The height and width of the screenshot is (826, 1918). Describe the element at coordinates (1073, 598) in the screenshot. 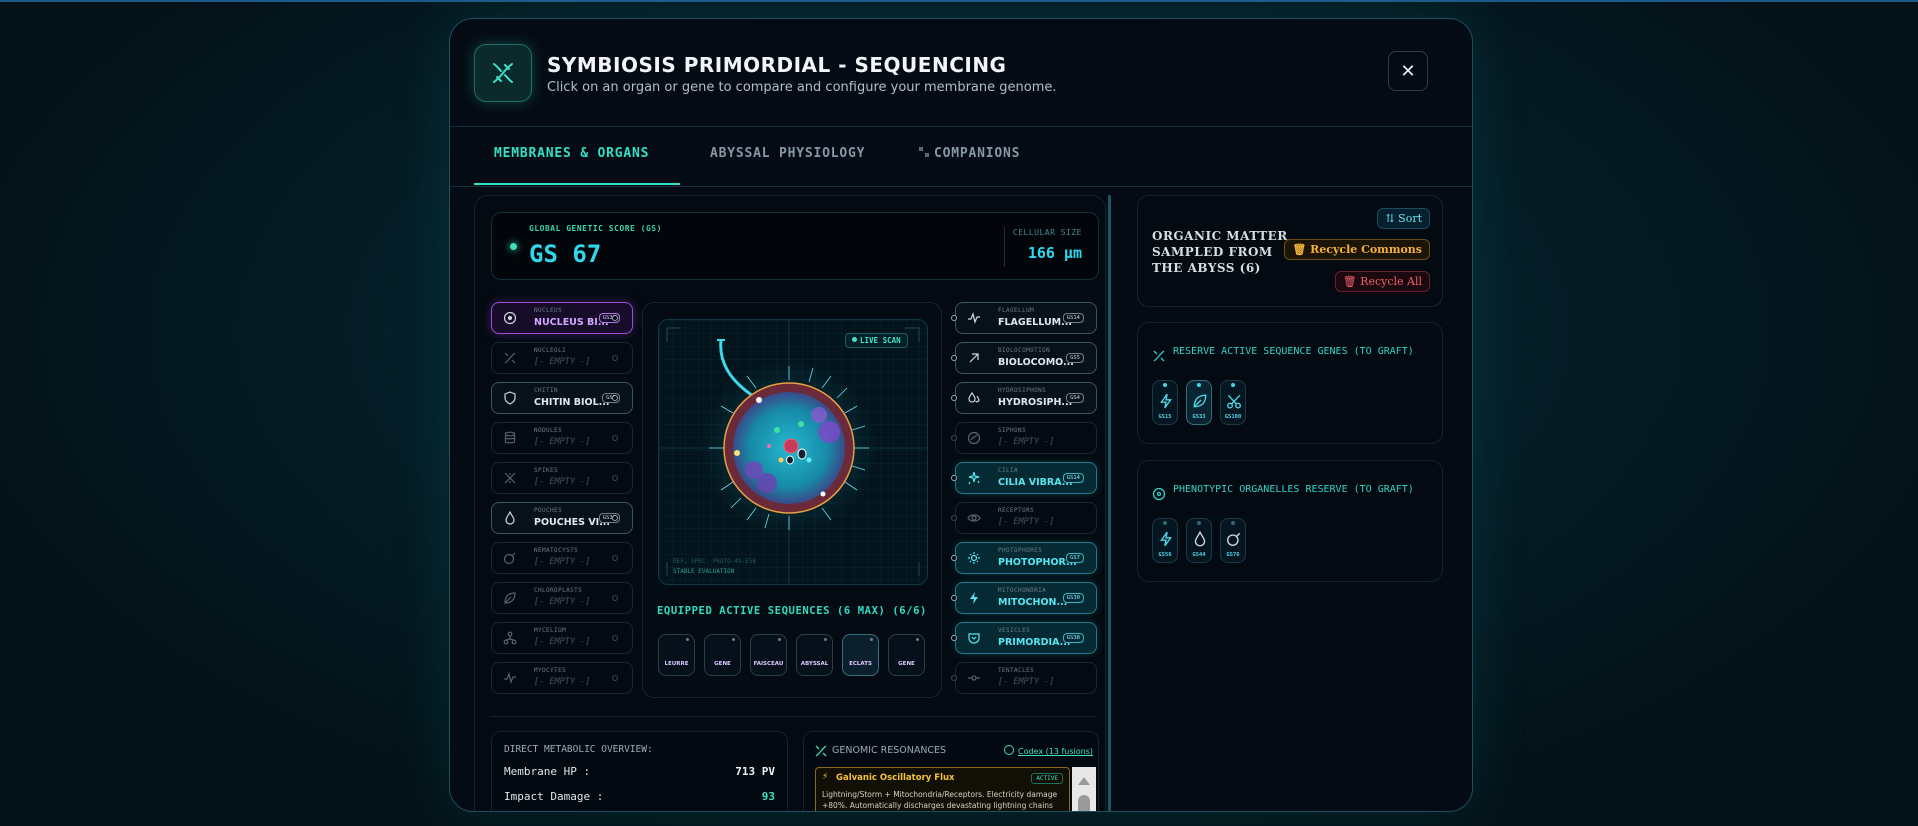

I see `gs-badge: GS30` at that location.